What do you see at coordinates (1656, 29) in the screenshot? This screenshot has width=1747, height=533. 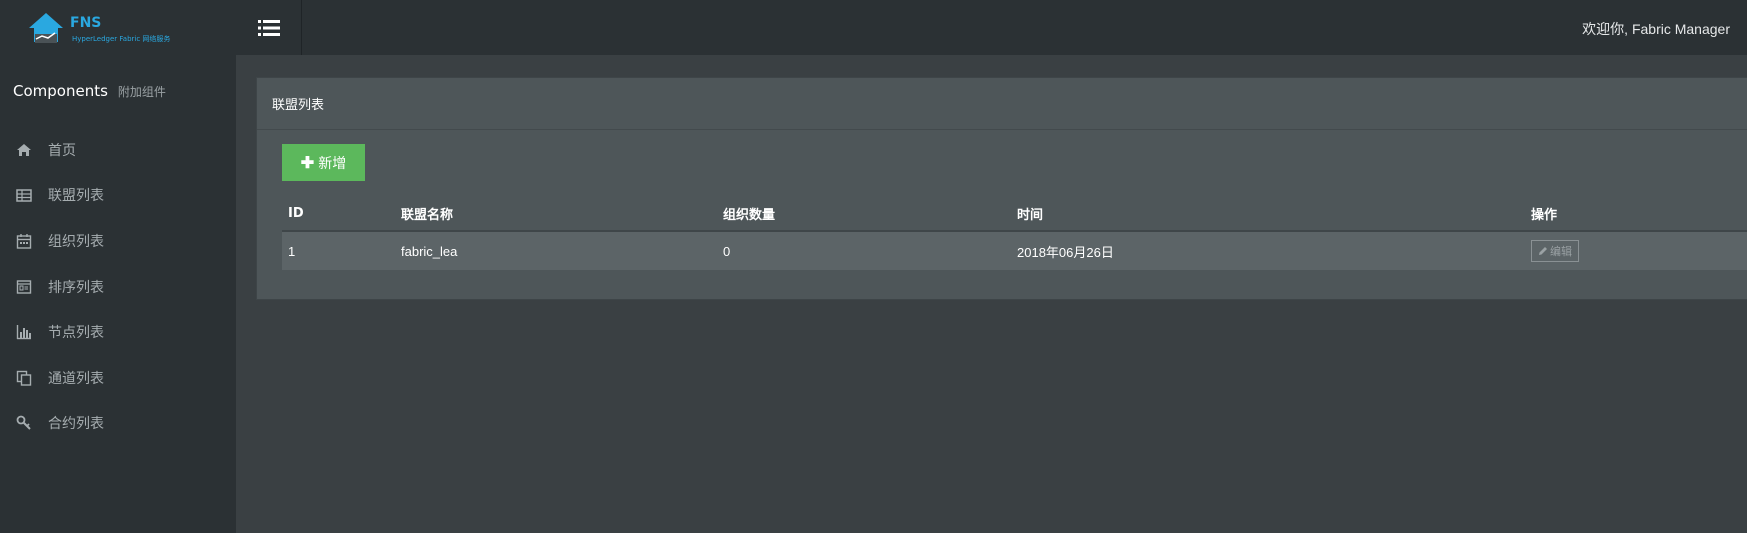 I see `user-welcome: 欢迎你, Fabric Manager` at bounding box center [1656, 29].